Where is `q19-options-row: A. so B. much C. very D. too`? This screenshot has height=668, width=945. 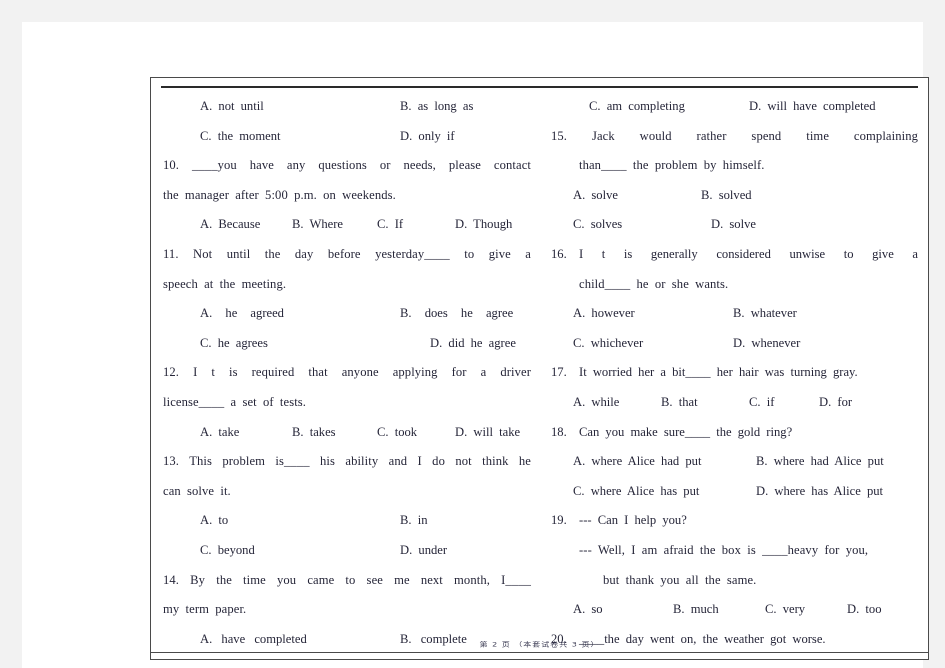
q19-options-row: A. so B. much C. very D. too is located at coordinates (734, 610).